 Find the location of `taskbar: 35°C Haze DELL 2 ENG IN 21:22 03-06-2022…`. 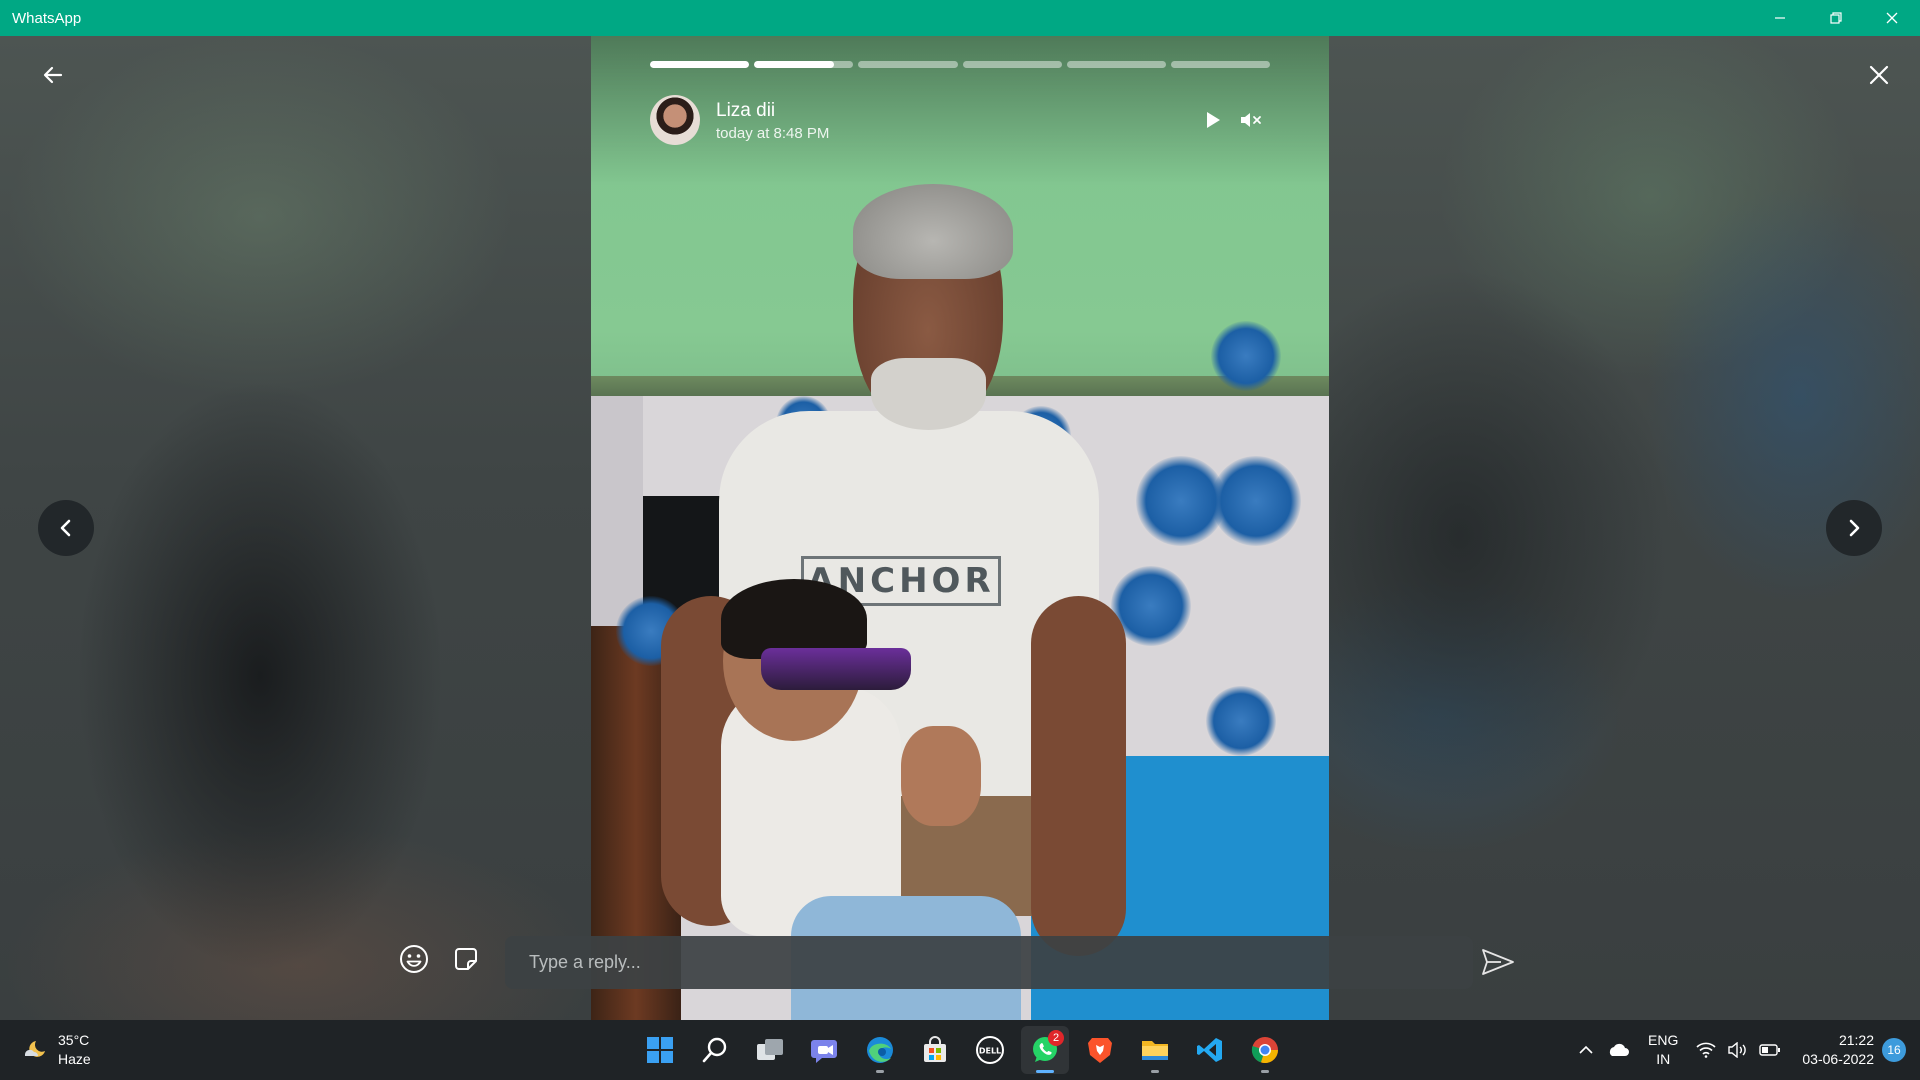

taskbar: 35°C Haze DELL 2 ENG IN 21:22 03-06-2022… is located at coordinates (960, 1050).